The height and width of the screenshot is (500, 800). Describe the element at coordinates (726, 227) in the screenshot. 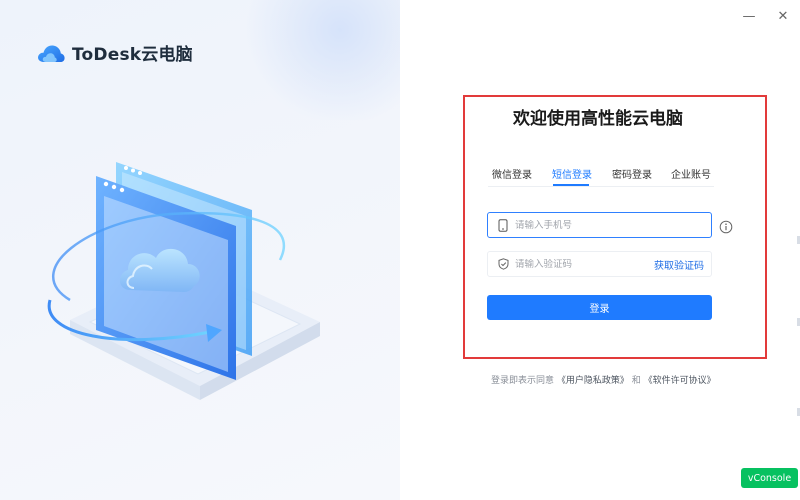

I see `info-icon` at that location.